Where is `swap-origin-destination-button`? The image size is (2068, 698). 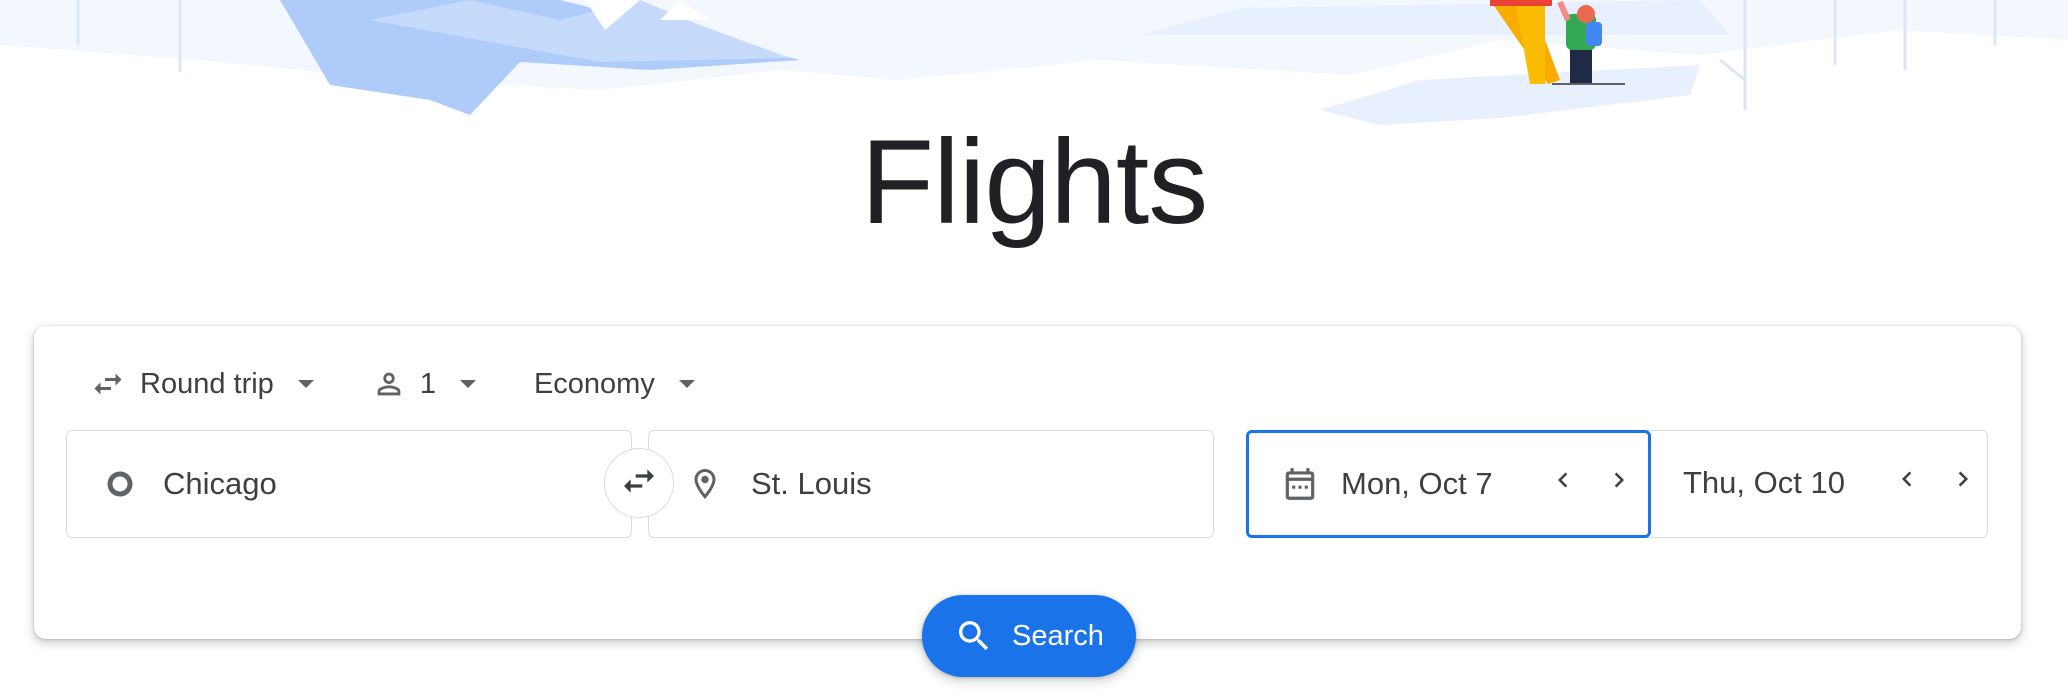 swap-origin-destination-button is located at coordinates (639, 483).